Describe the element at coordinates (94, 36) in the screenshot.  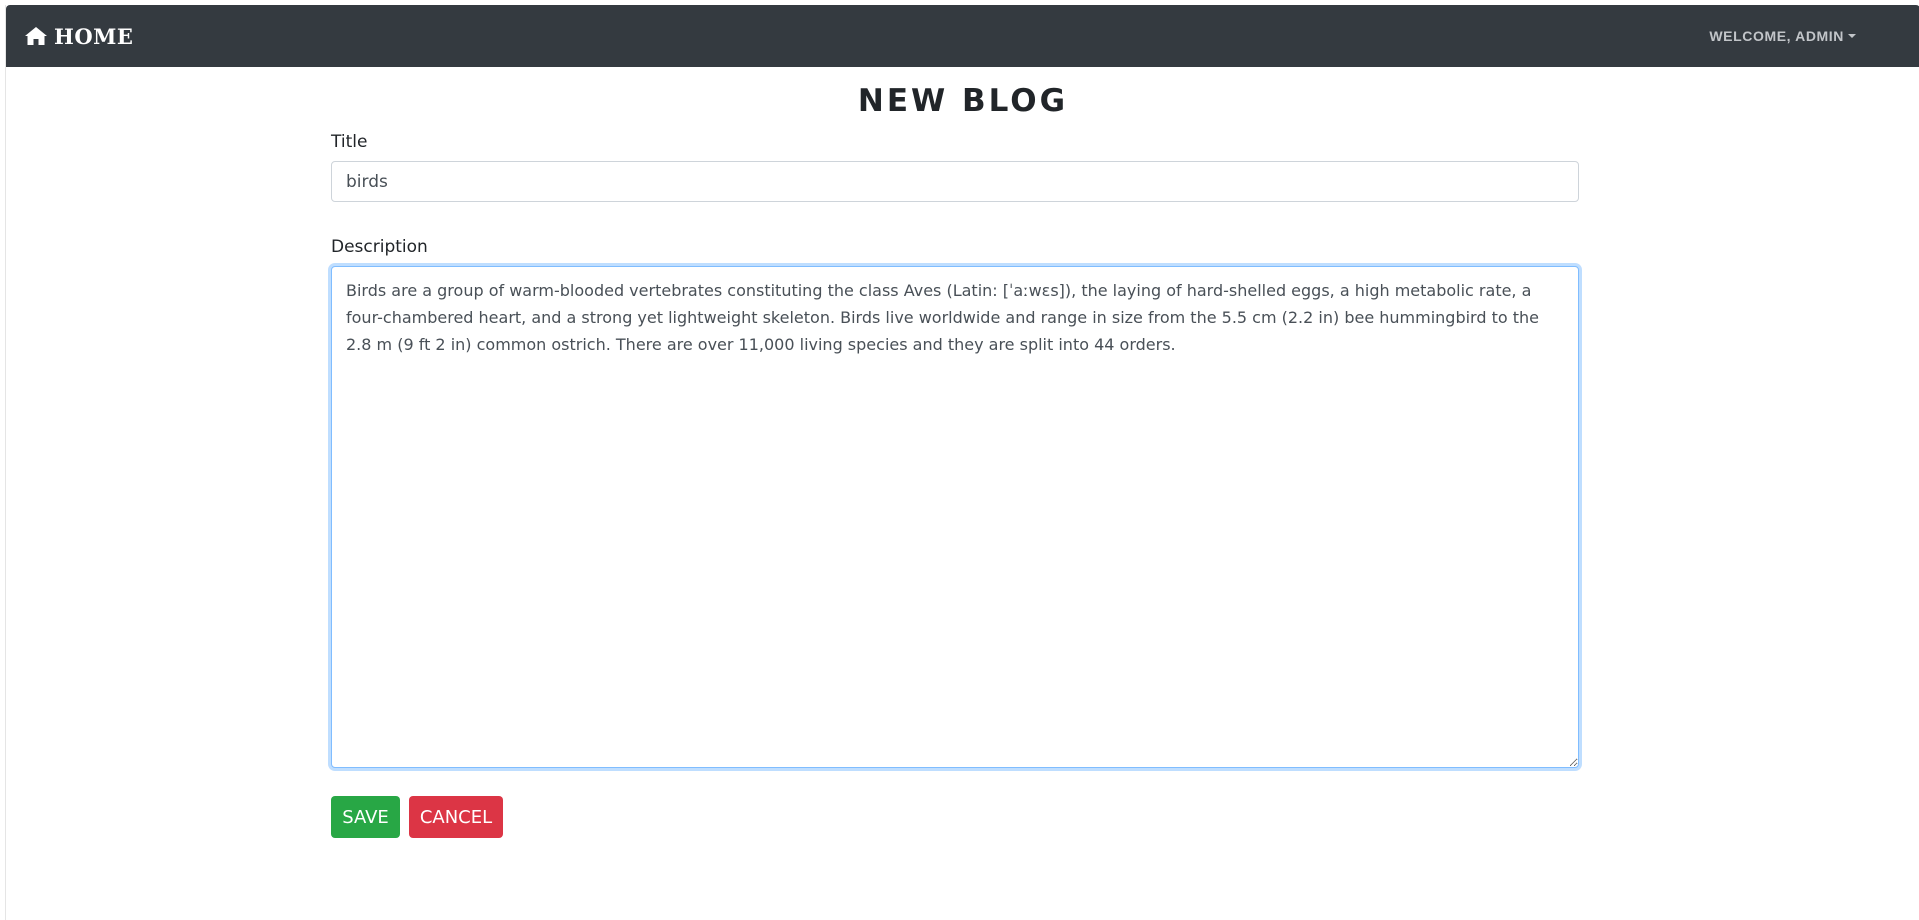
I see `home-label: HOME` at that location.